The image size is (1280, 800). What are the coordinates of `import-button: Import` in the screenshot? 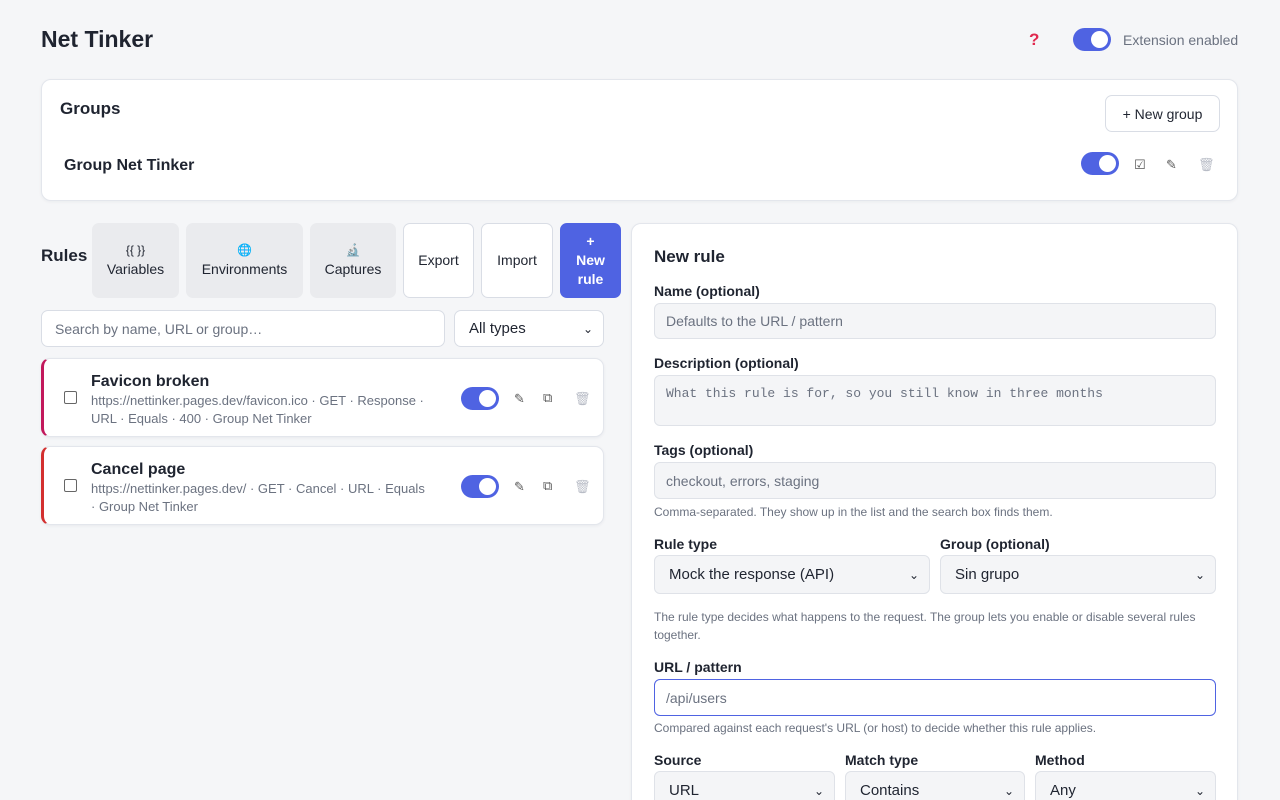 It's located at (517, 260).